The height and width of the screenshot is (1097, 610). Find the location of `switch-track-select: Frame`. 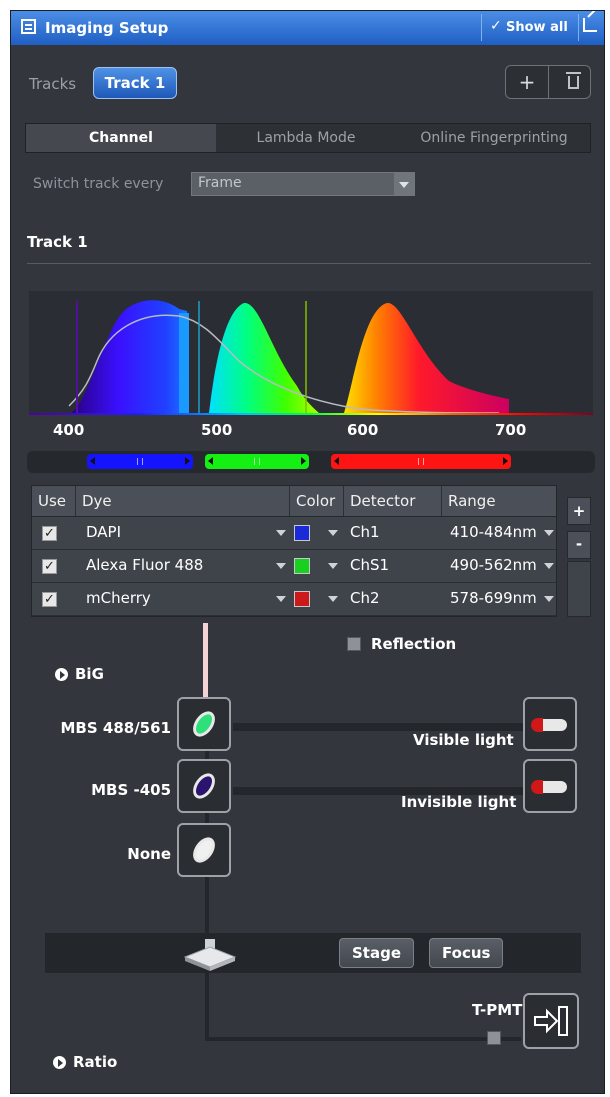

switch-track-select: Frame is located at coordinates (303, 184).